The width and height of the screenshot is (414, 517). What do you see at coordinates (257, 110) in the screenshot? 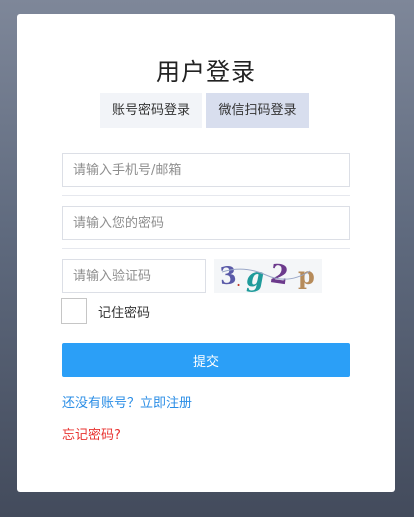
I see `tab-wechat-scan: 微信扫码登录` at bounding box center [257, 110].